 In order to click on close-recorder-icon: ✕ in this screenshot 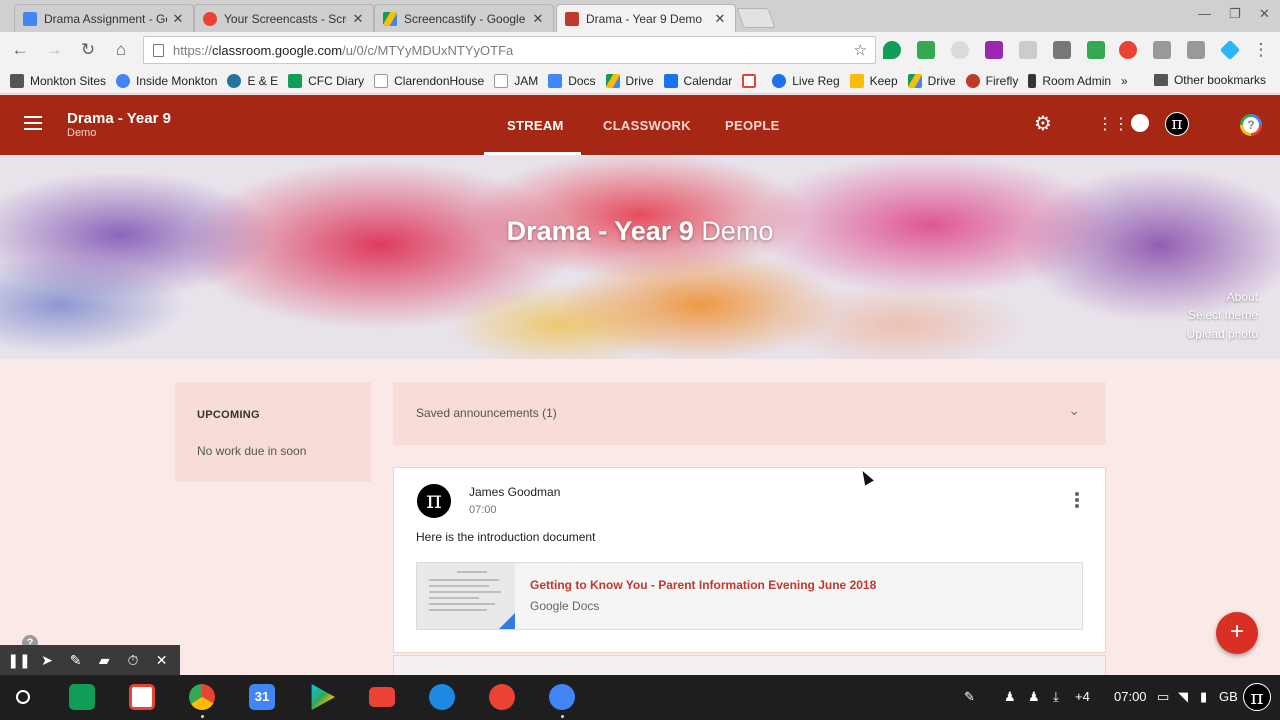, I will do `click(162, 660)`.